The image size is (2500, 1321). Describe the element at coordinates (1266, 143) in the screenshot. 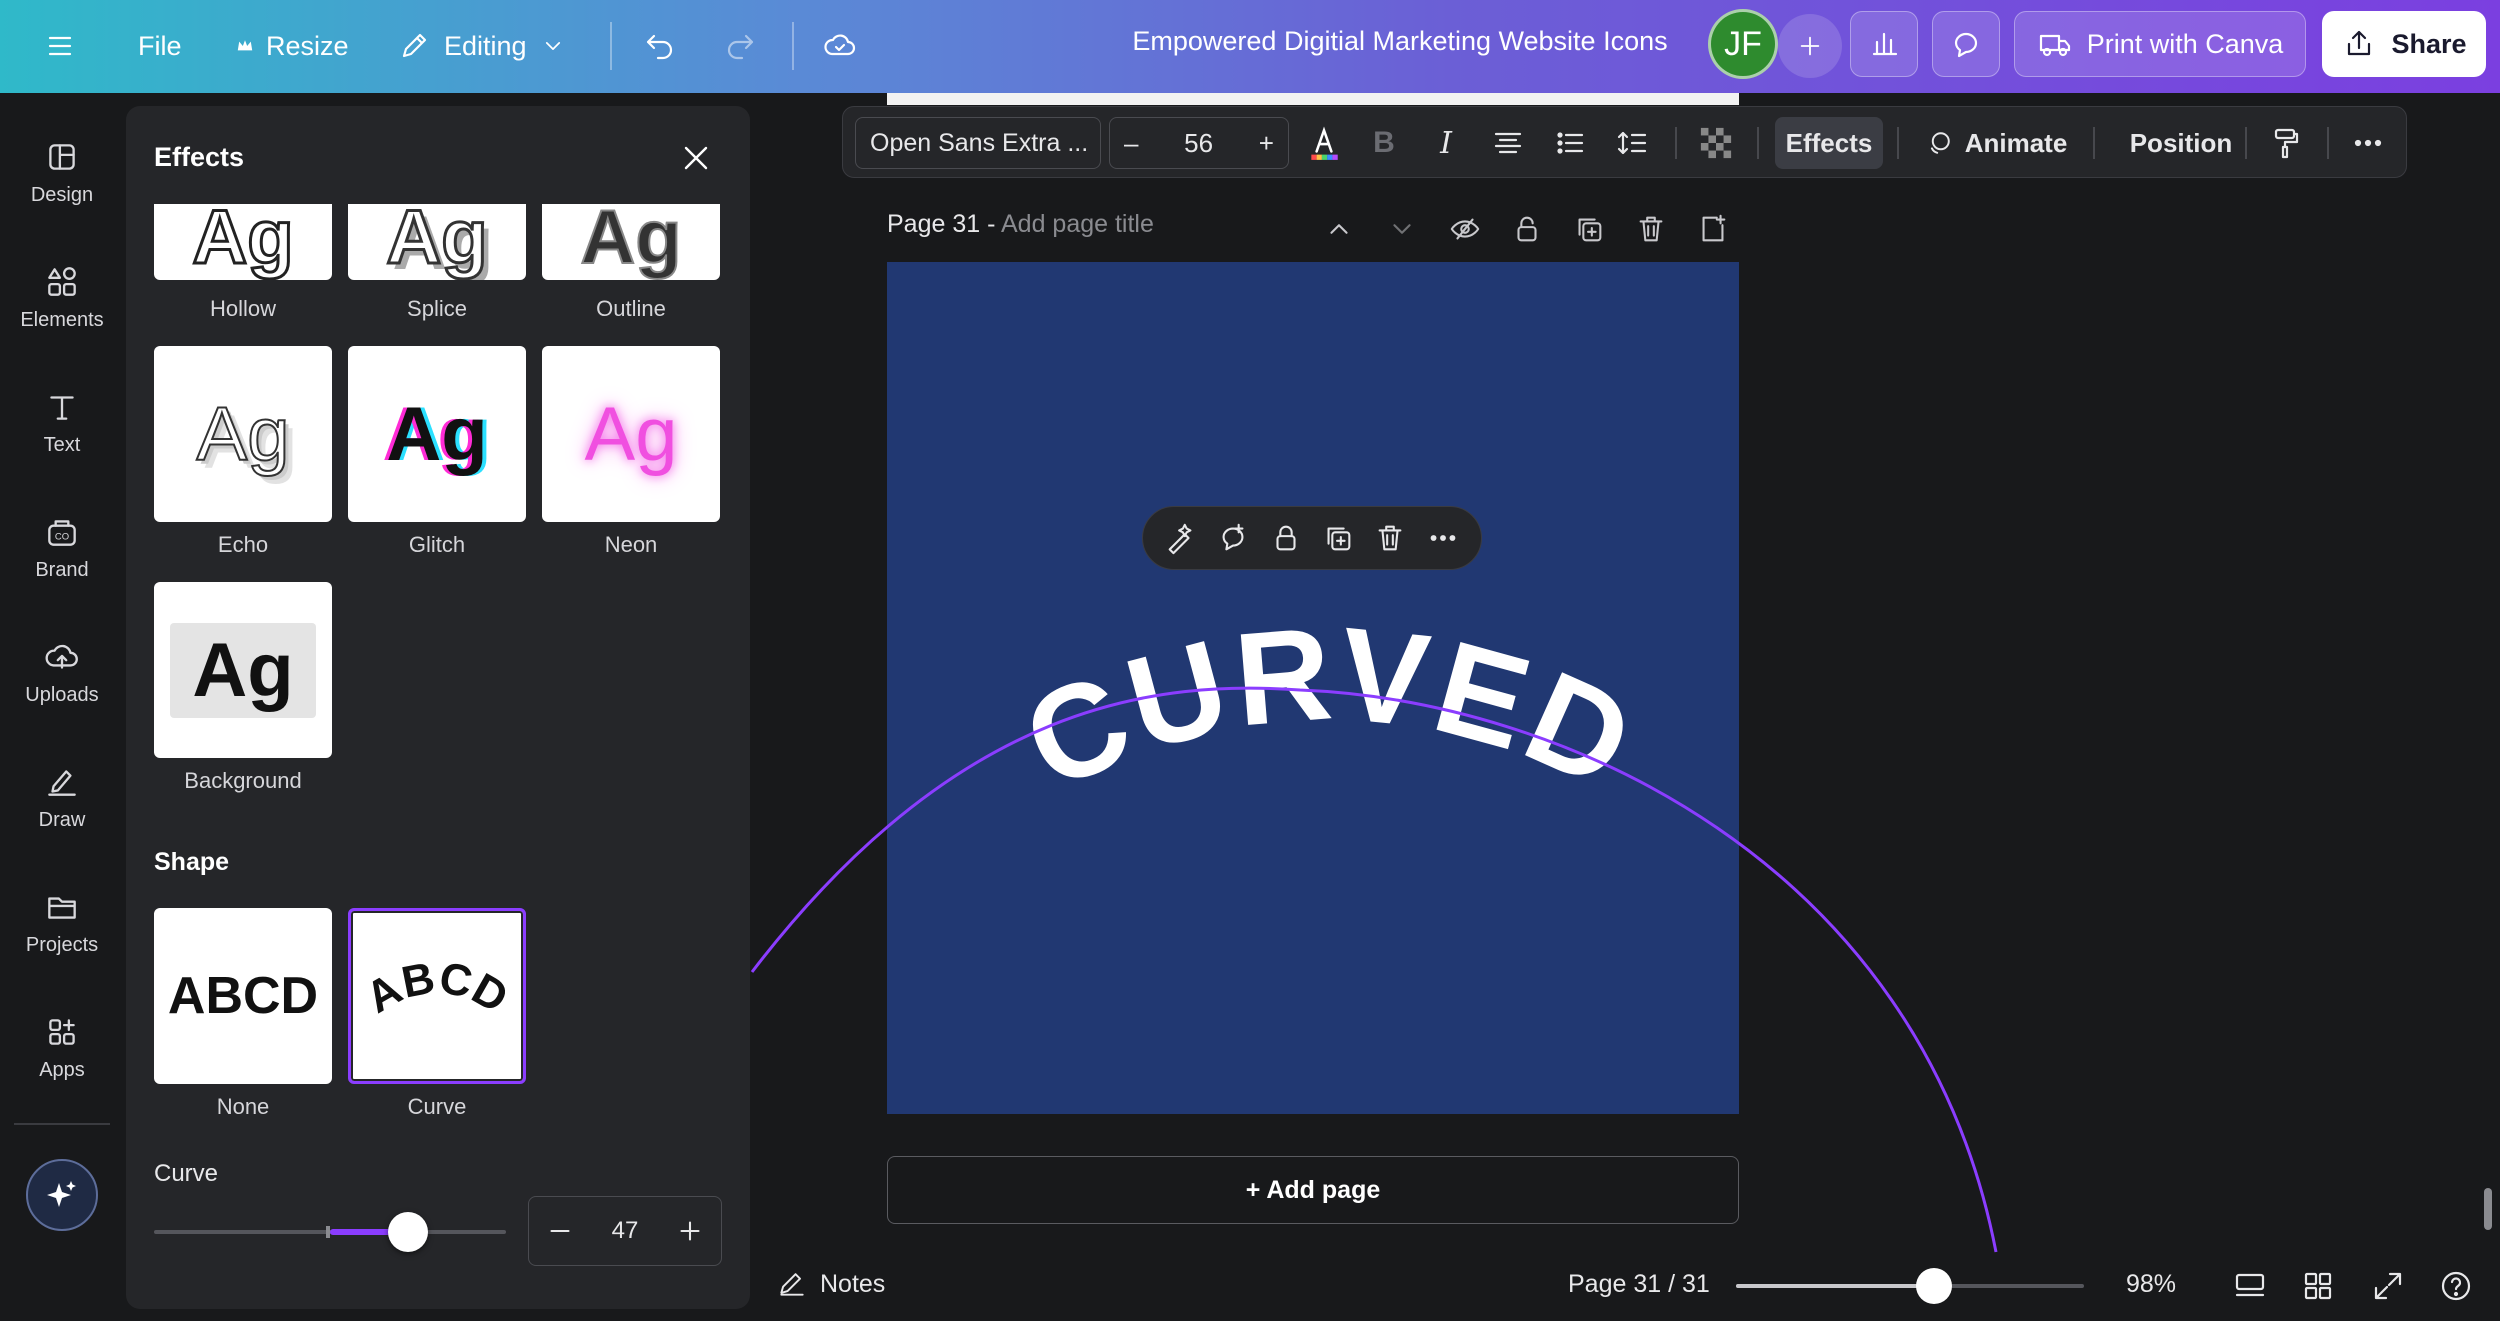

I see `increase-font-button: +` at that location.